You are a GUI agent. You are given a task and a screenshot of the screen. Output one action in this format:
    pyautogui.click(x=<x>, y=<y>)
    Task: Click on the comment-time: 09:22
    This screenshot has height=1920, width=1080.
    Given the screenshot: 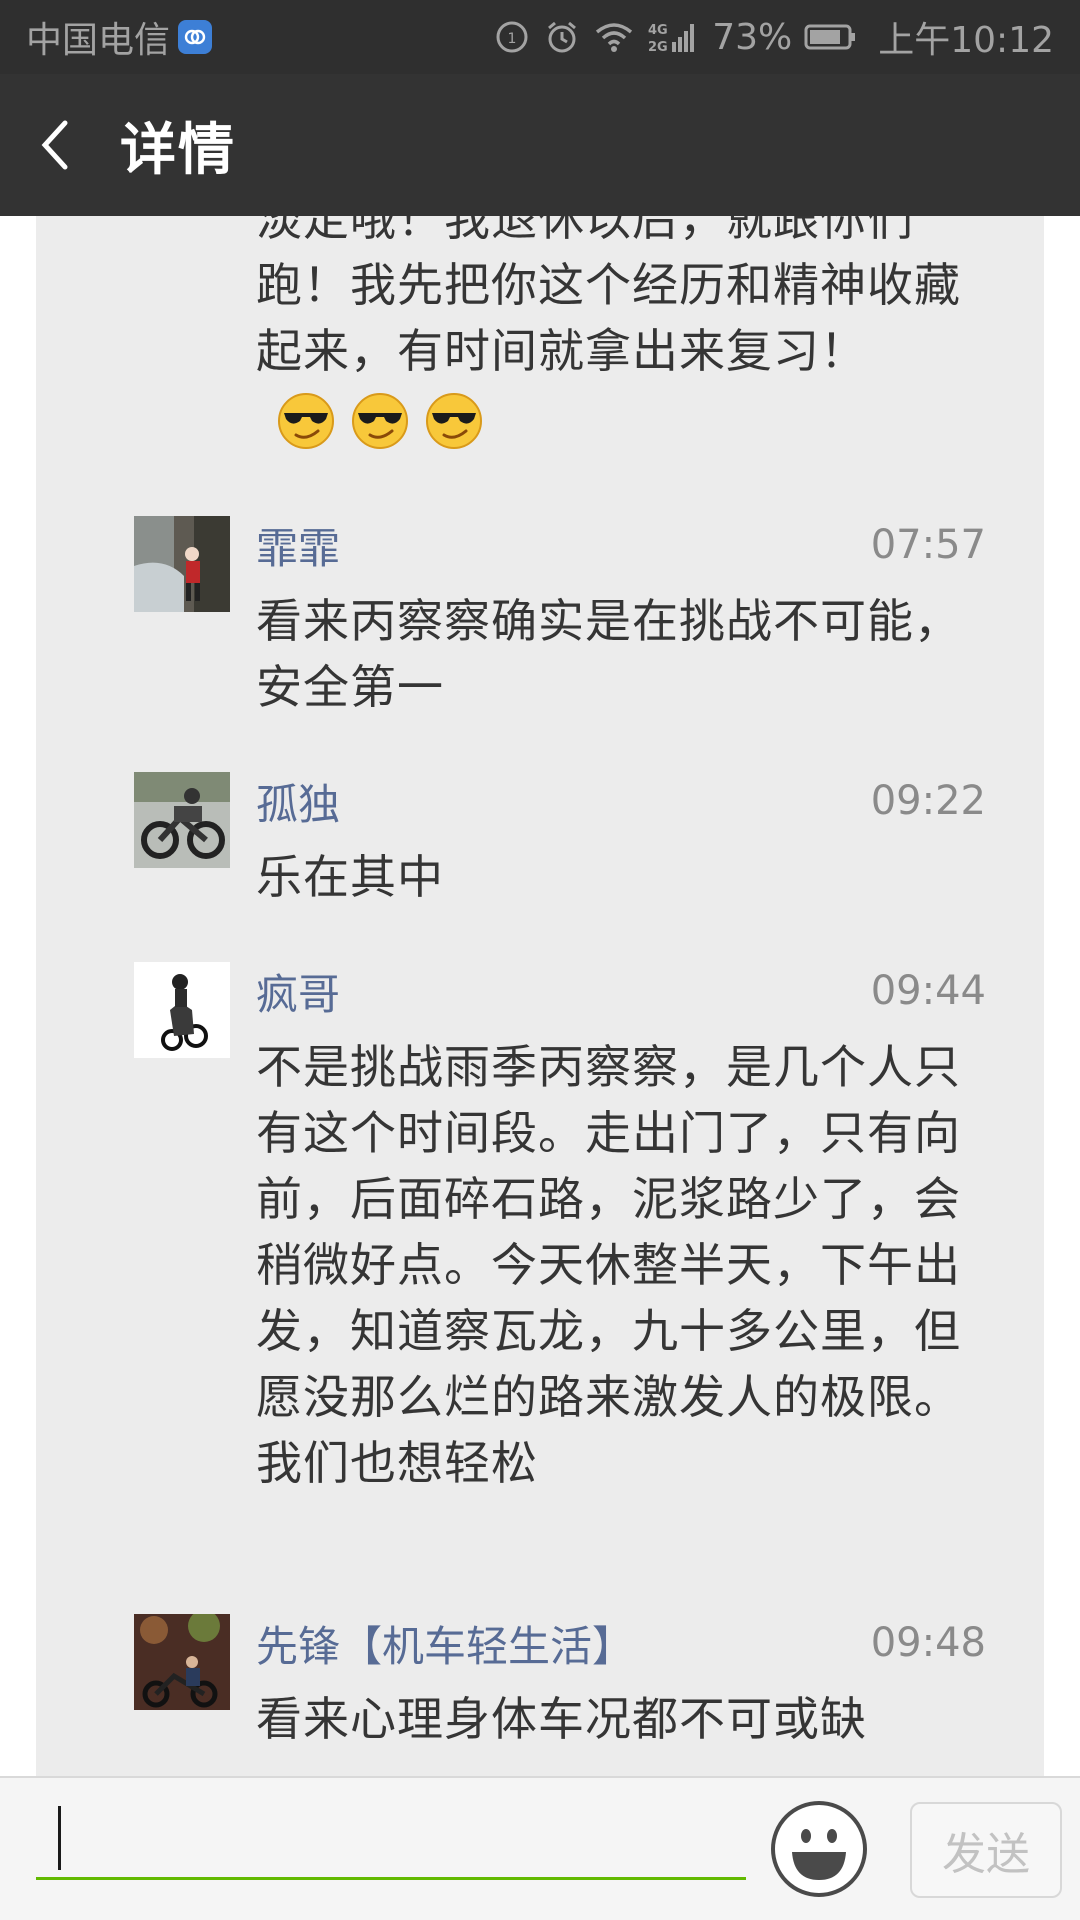 What is the action you would take?
    pyautogui.click(x=928, y=801)
    